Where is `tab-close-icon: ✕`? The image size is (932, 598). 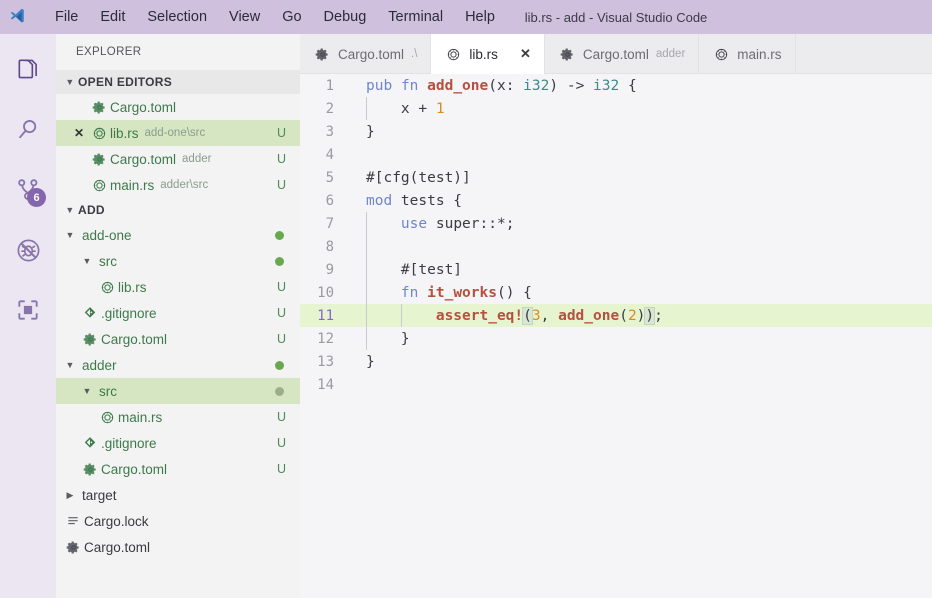
tab-close-icon: ✕ is located at coordinates (525, 54).